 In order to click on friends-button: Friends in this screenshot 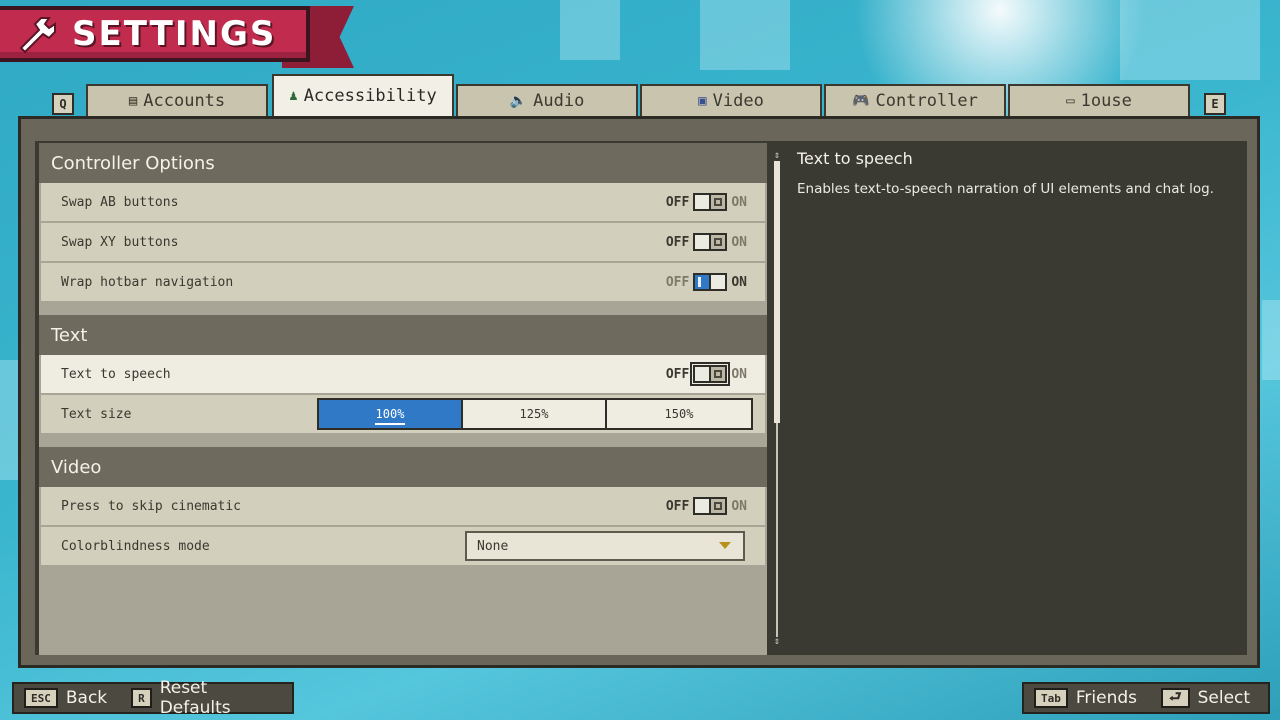, I will do `click(1106, 698)`.